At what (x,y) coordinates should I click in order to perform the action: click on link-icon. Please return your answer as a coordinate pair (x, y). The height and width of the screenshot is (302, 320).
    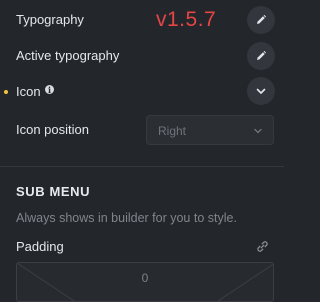
    Looking at the image, I should click on (262, 246).